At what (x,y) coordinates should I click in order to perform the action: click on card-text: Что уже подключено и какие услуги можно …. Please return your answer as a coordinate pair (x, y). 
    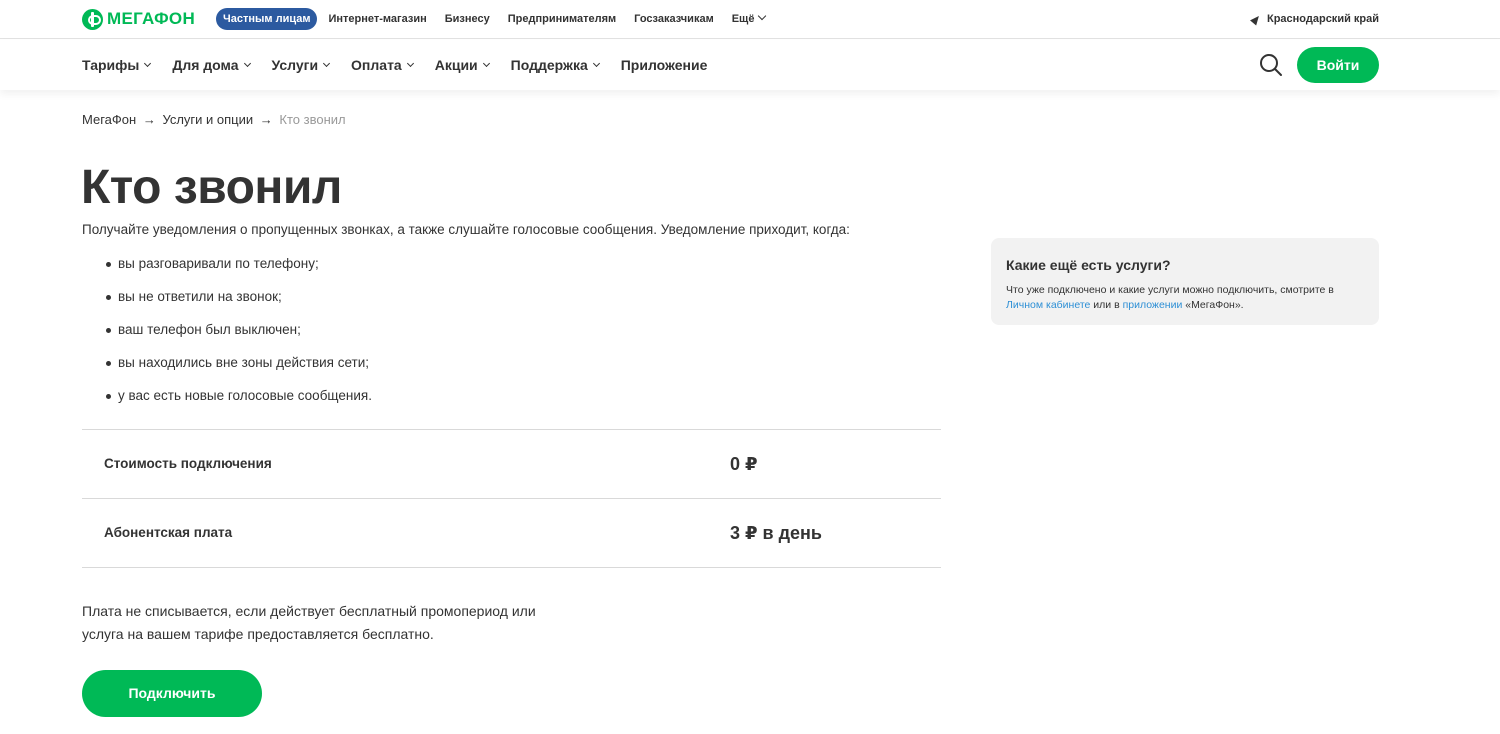
    Looking at the image, I should click on (1185, 298).